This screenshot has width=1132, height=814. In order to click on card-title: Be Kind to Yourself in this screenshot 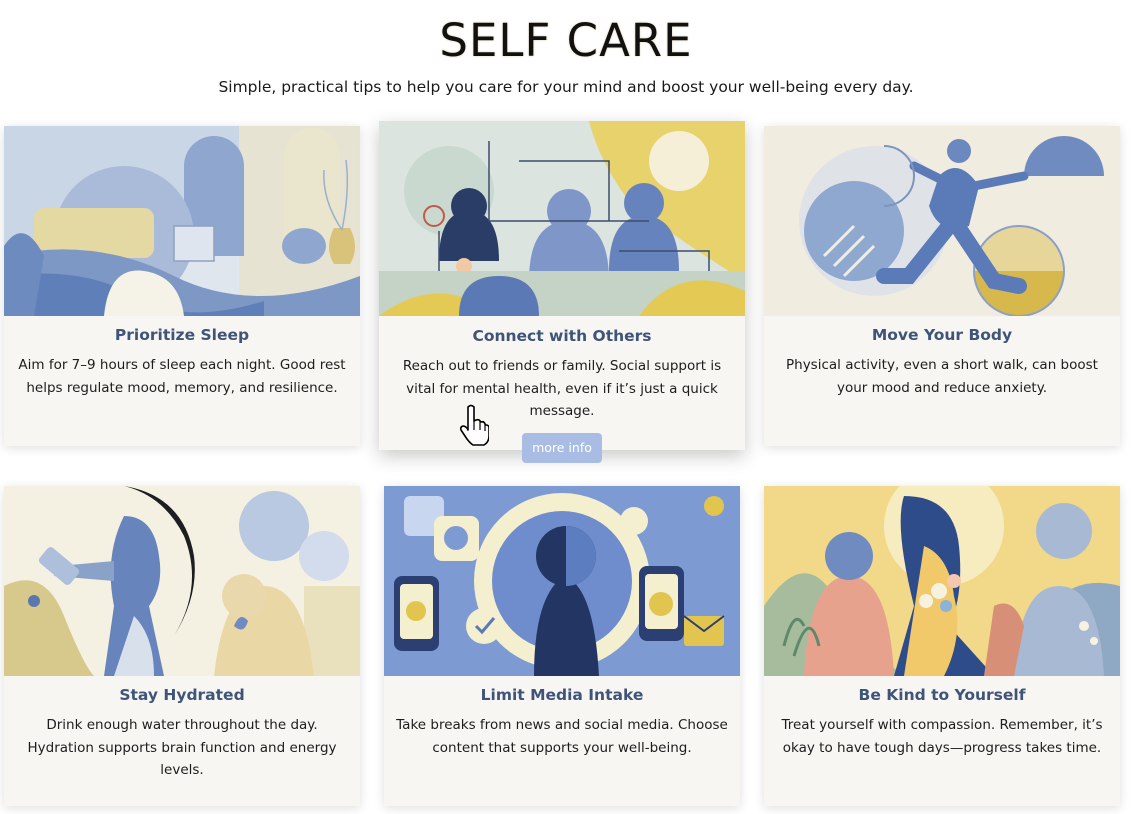, I will do `click(942, 695)`.